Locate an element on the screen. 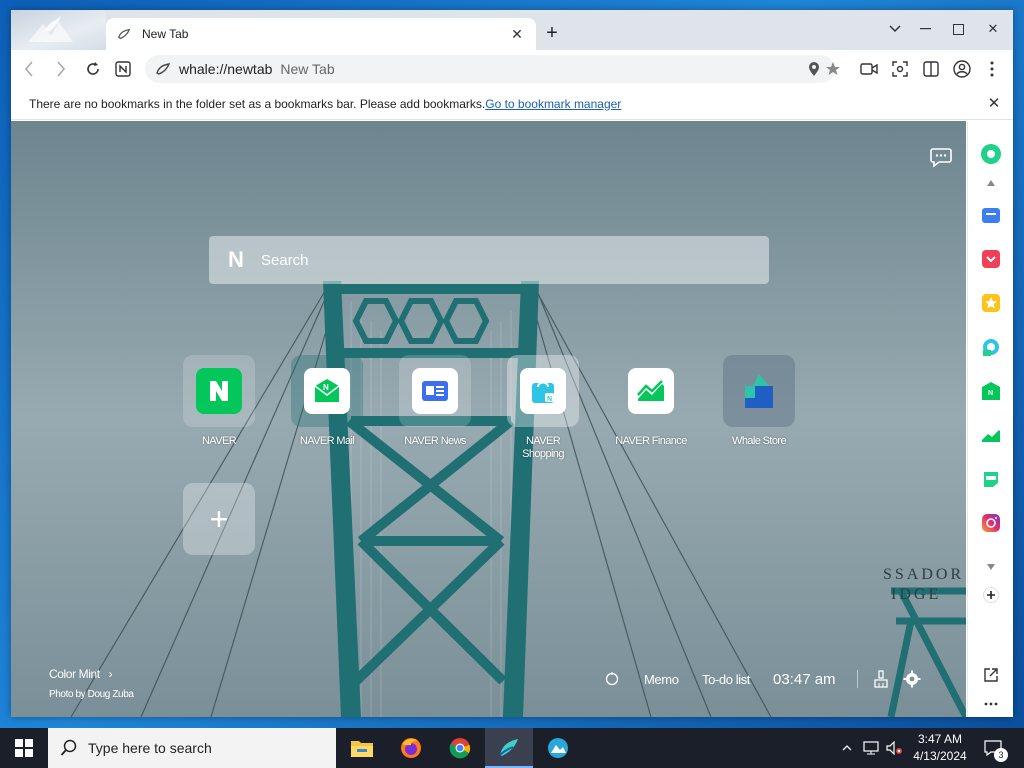  whale-browser-taskbar-icon is located at coordinates (509, 748).